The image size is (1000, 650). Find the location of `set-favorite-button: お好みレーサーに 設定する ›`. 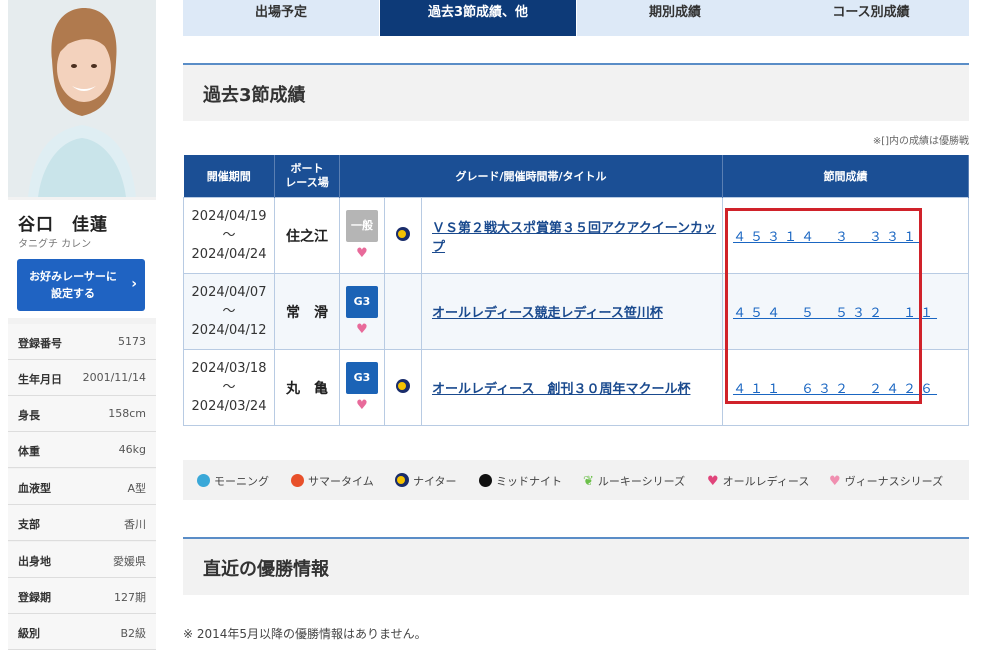

set-favorite-button: お好みレーサーに 設定する › is located at coordinates (81, 285).